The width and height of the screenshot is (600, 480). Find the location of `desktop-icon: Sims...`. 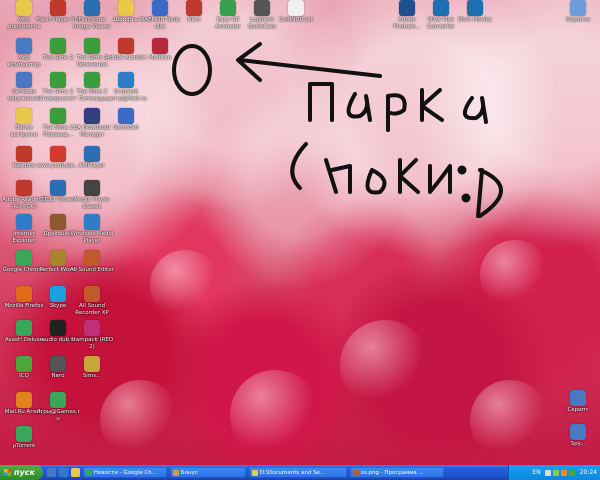

desktop-icon: Sims... is located at coordinates (92, 368).